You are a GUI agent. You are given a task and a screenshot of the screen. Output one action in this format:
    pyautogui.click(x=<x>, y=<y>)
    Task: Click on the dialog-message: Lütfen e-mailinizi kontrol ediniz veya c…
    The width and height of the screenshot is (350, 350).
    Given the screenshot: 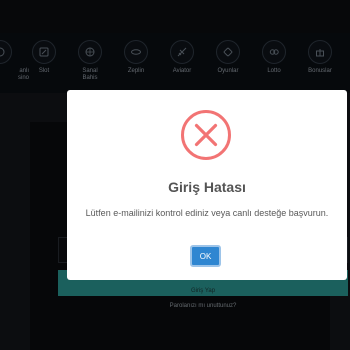 What is the action you would take?
    pyautogui.click(x=207, y=213)
    